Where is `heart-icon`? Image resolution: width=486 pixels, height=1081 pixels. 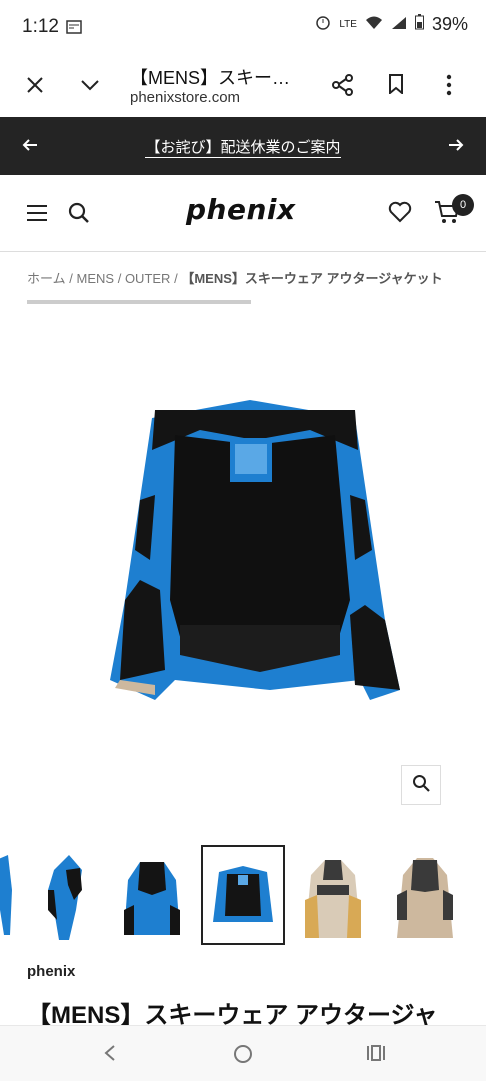
heart-icon is located at coordinates (400, 214).